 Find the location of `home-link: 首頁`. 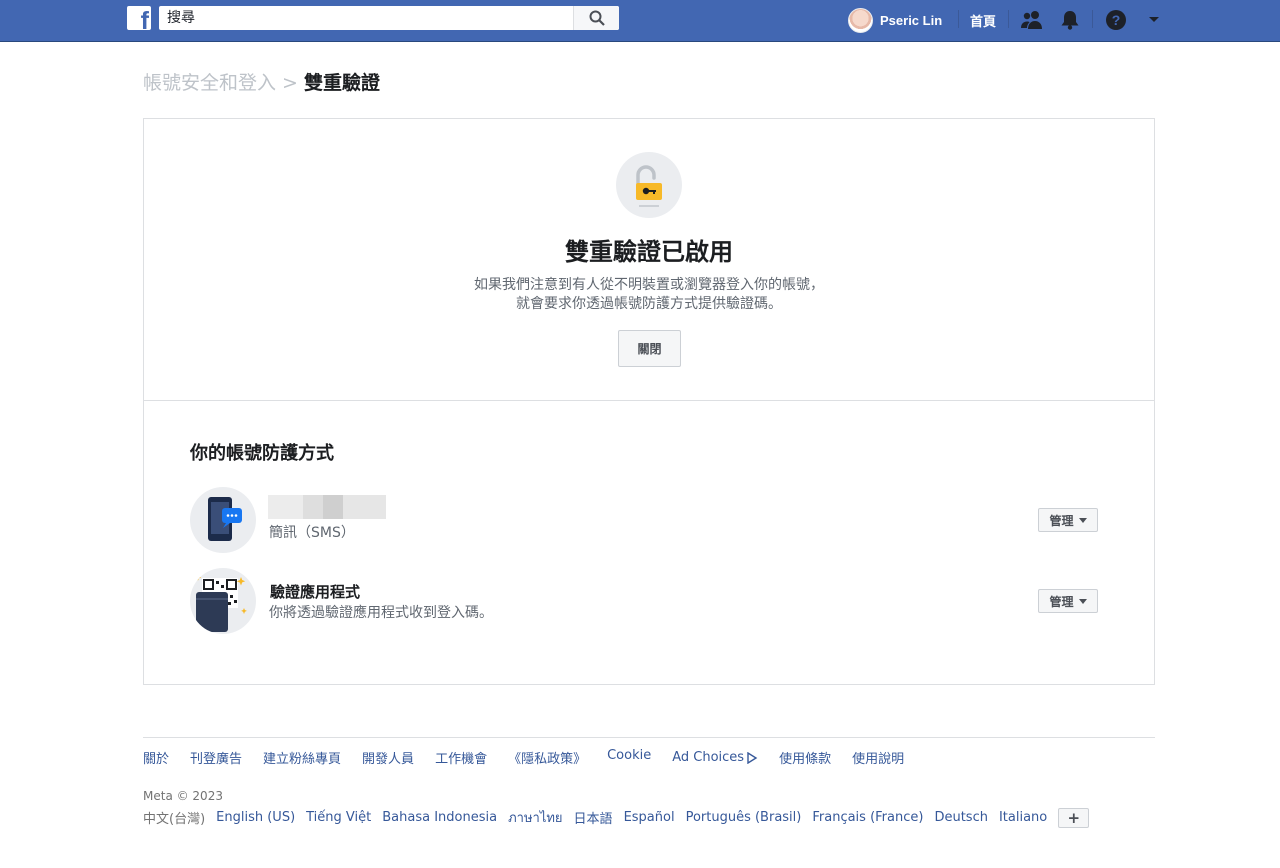

home-link: 首頁 is located at coordinates (983, 20).